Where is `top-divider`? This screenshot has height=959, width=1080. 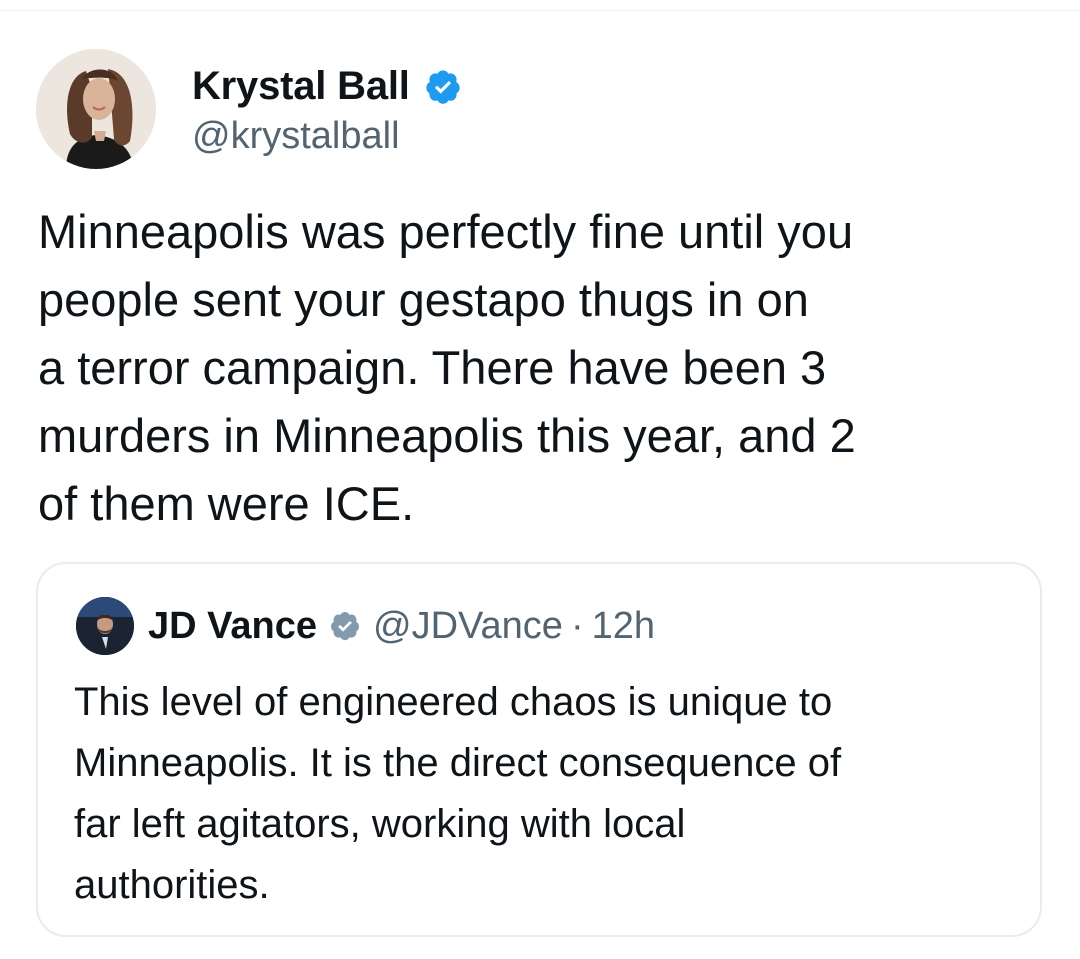
top-divider is located at coordinates (540, 10).